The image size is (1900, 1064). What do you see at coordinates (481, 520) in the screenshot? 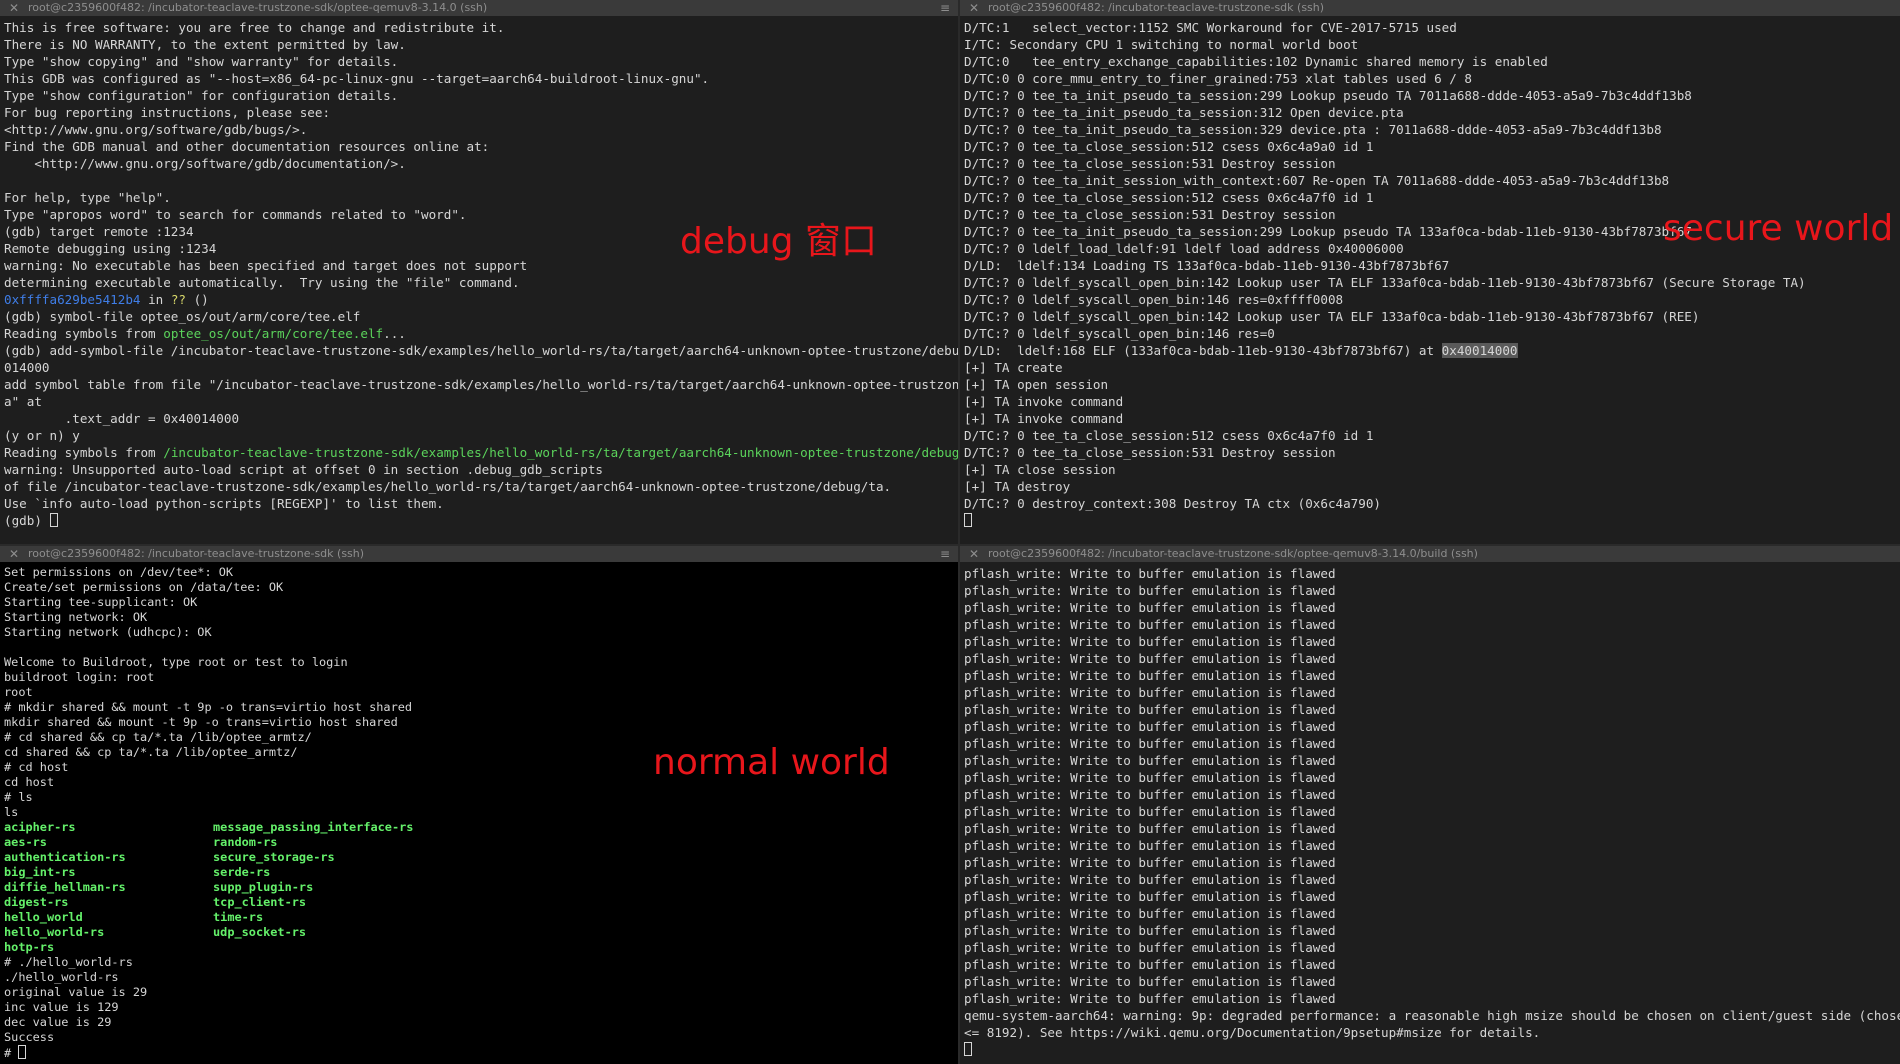
I see `terminal-line: (gdb)` at bounding box center [481, 520].